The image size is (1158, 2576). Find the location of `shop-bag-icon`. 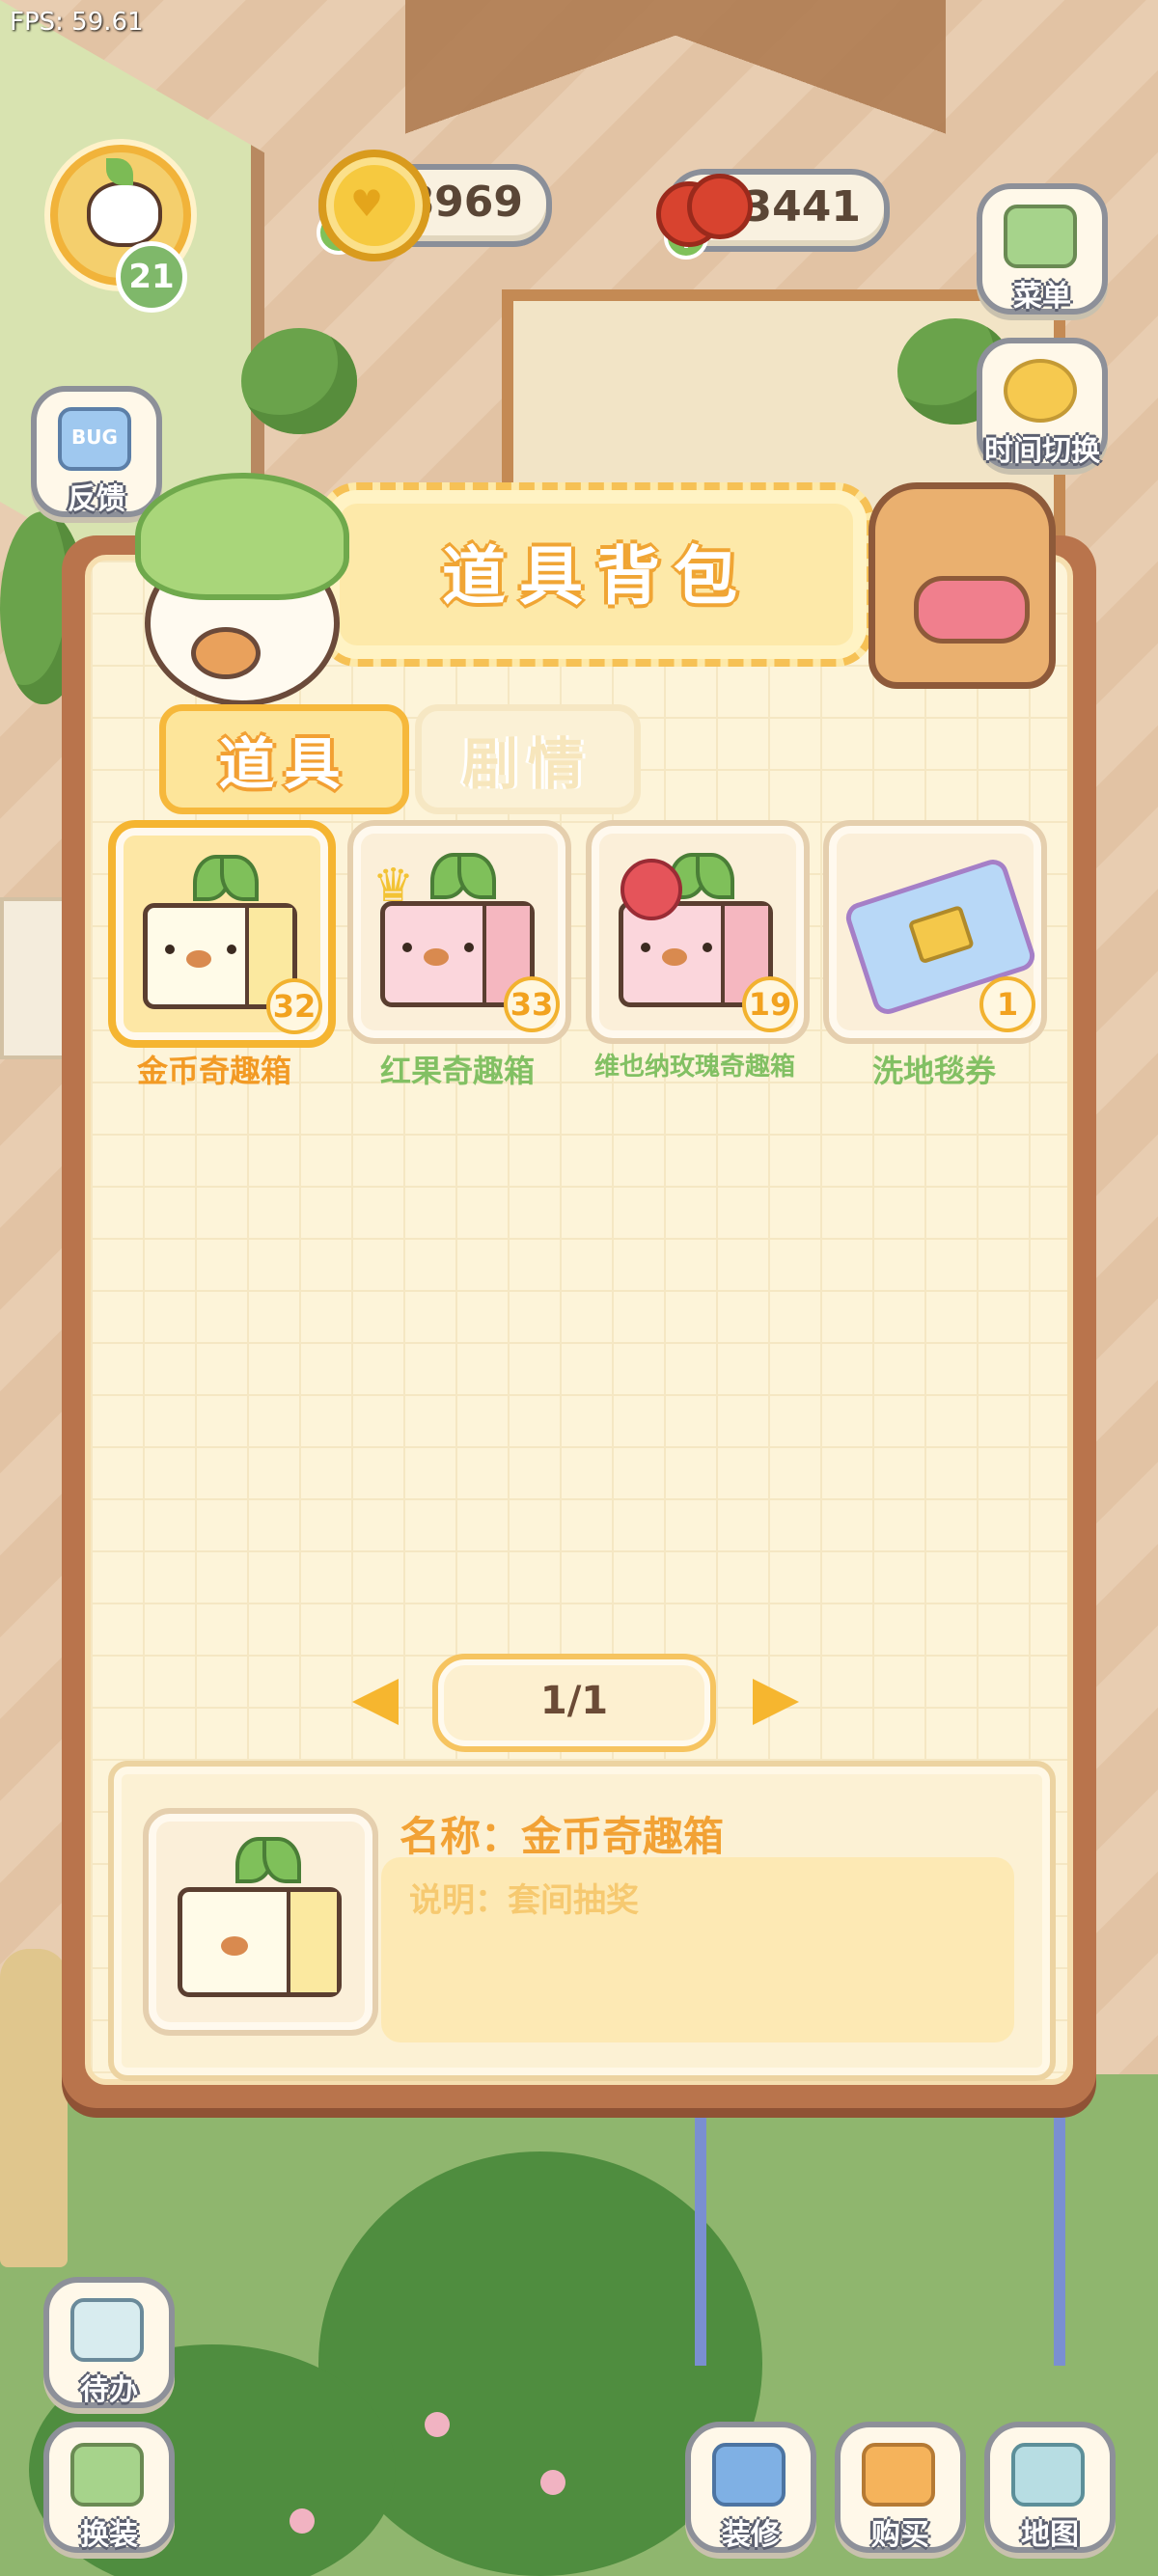

shop-bag-icon is located at coordinates (898, 2475).